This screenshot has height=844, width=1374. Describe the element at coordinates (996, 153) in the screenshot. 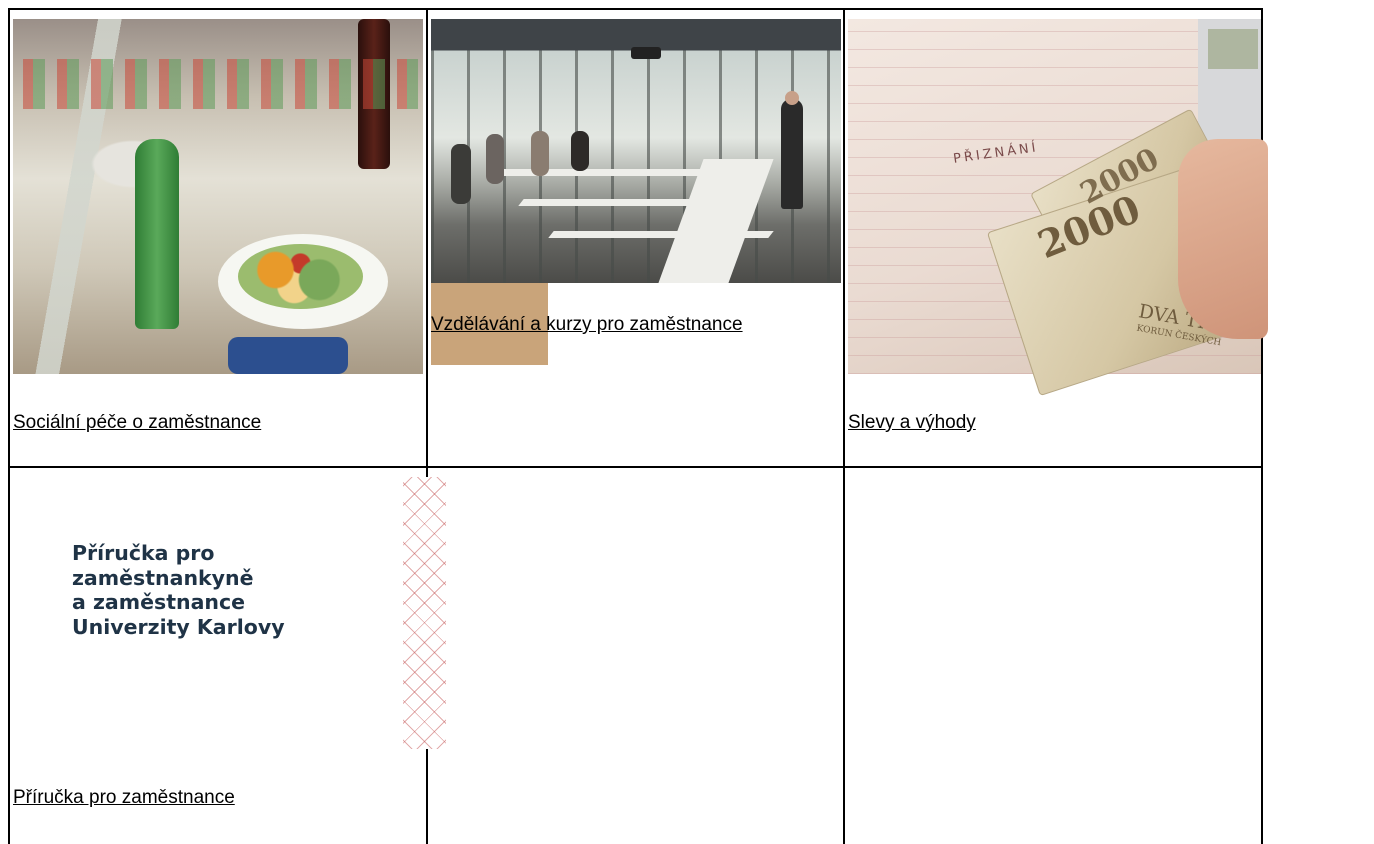

I see `form-heading: PŘIZNÁNÍ` at that location.